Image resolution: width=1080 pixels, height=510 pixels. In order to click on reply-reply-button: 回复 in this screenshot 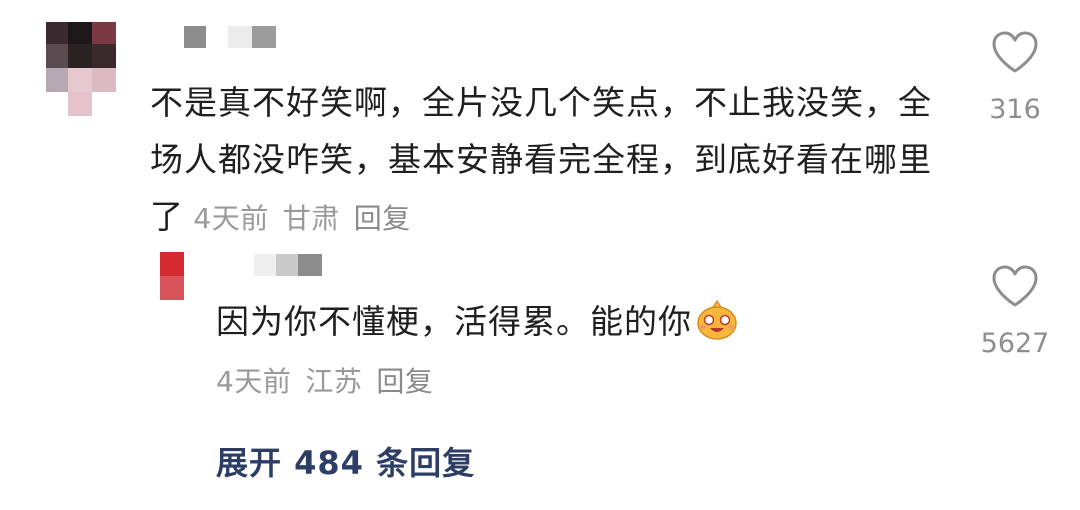, I will do `click(404, 381)`.